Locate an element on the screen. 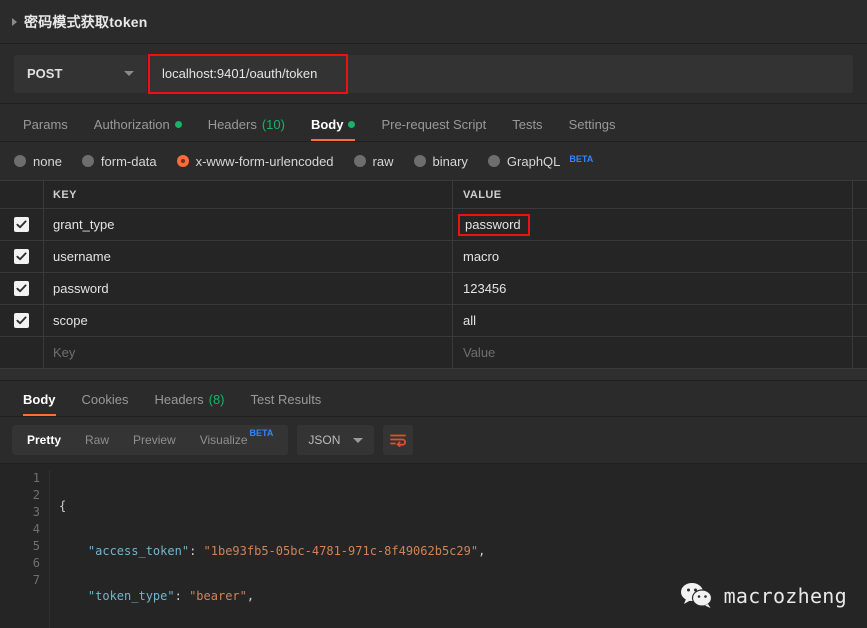 This screenshot has width=867, height=628. tab-body: Body is located at coordinates (333, 129).